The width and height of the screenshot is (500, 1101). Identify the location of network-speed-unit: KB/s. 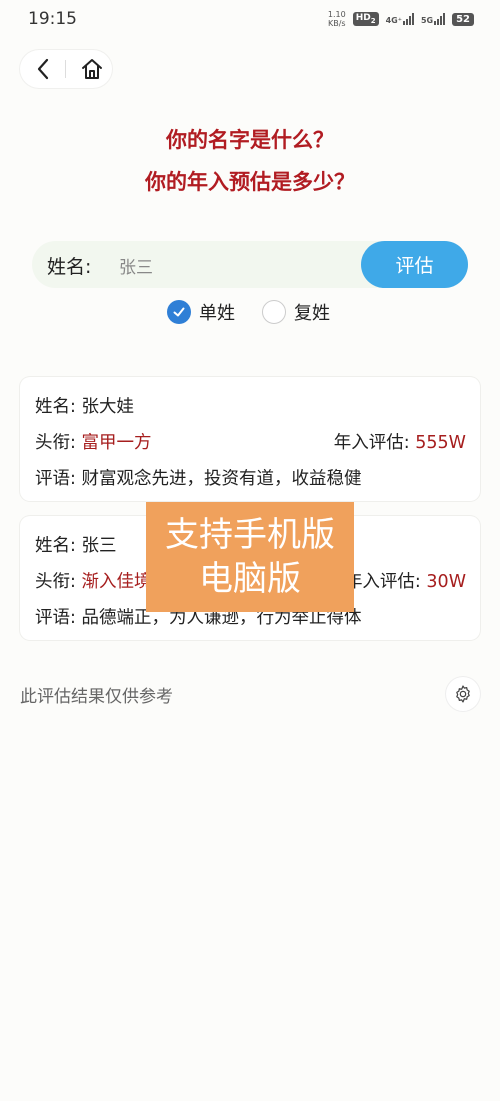
(336, 23).